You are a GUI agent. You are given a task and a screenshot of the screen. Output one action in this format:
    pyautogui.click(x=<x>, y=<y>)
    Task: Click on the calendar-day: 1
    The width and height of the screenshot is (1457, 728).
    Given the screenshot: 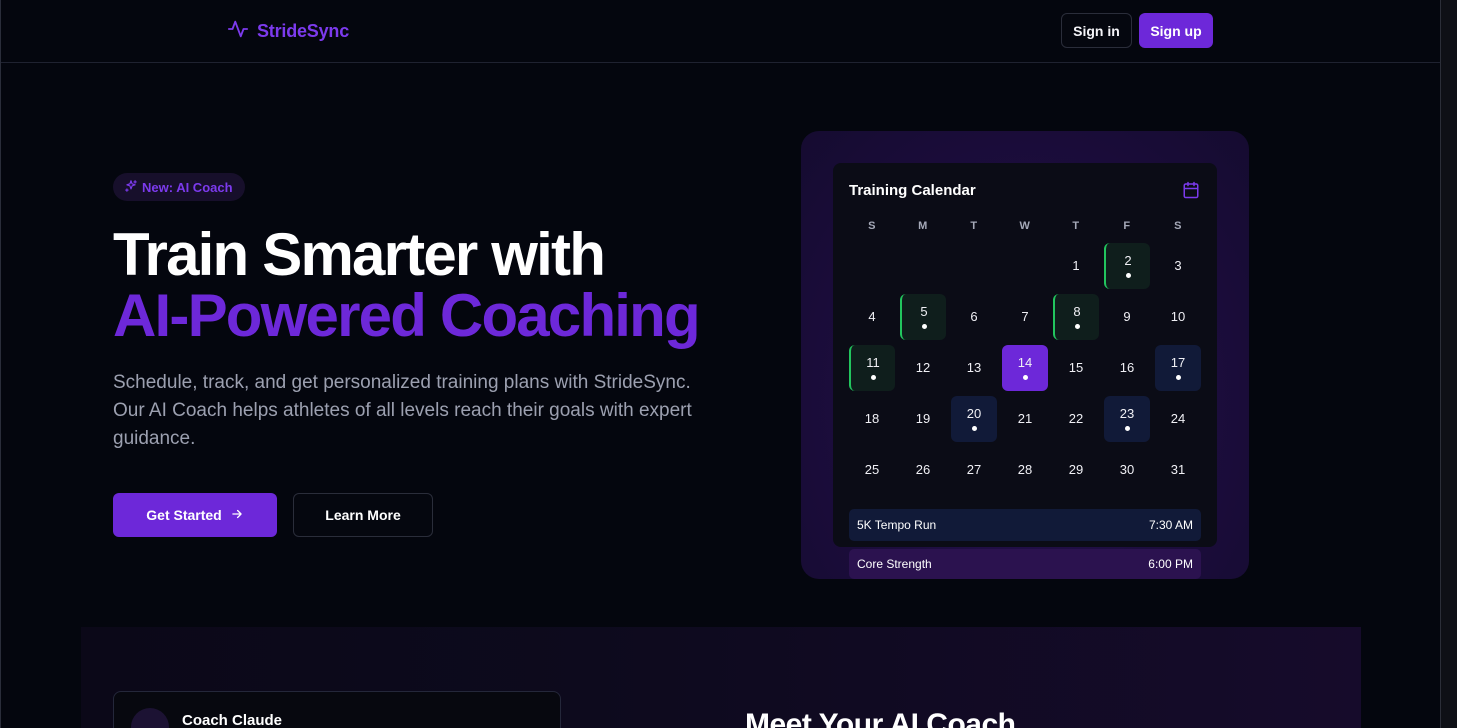 What is the action you would take?
    pyautogui.click(x=1076, y=266)
    